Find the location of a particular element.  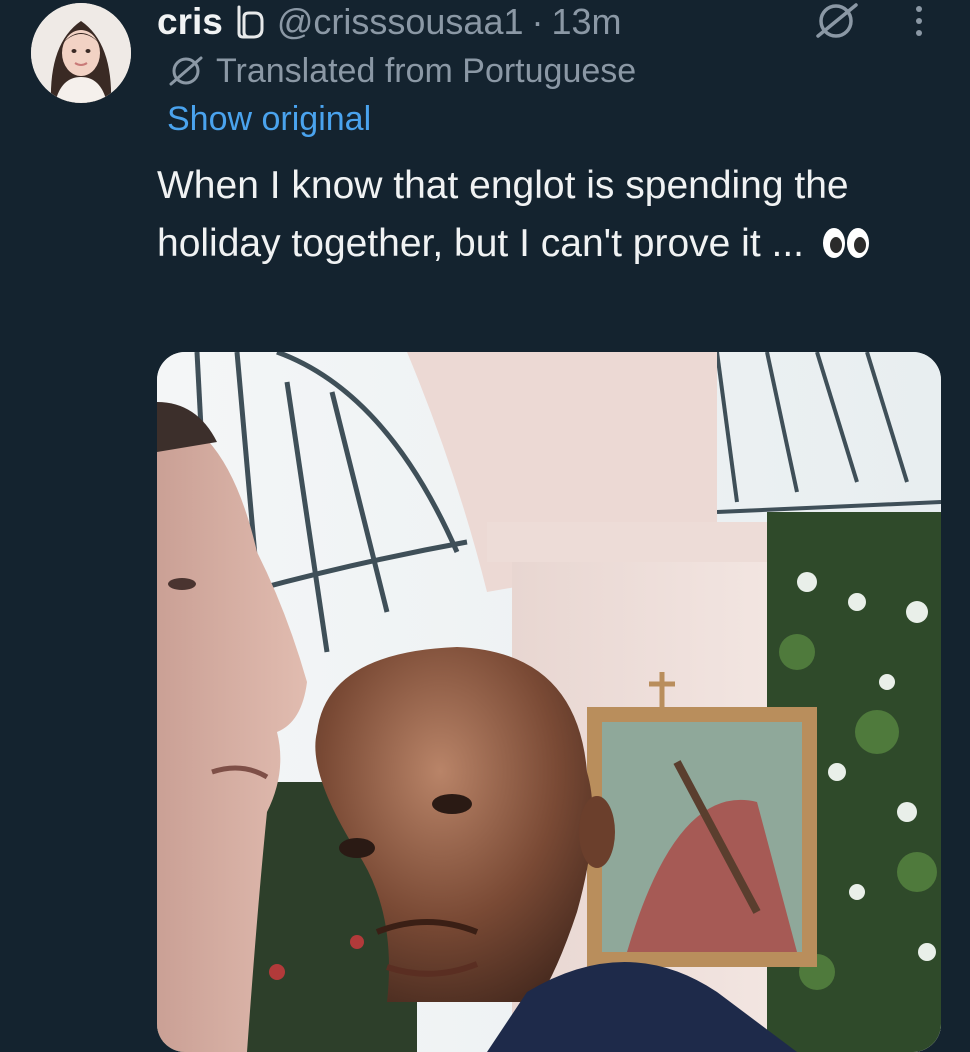

display-name: cris is located at coordinates (190, 22).